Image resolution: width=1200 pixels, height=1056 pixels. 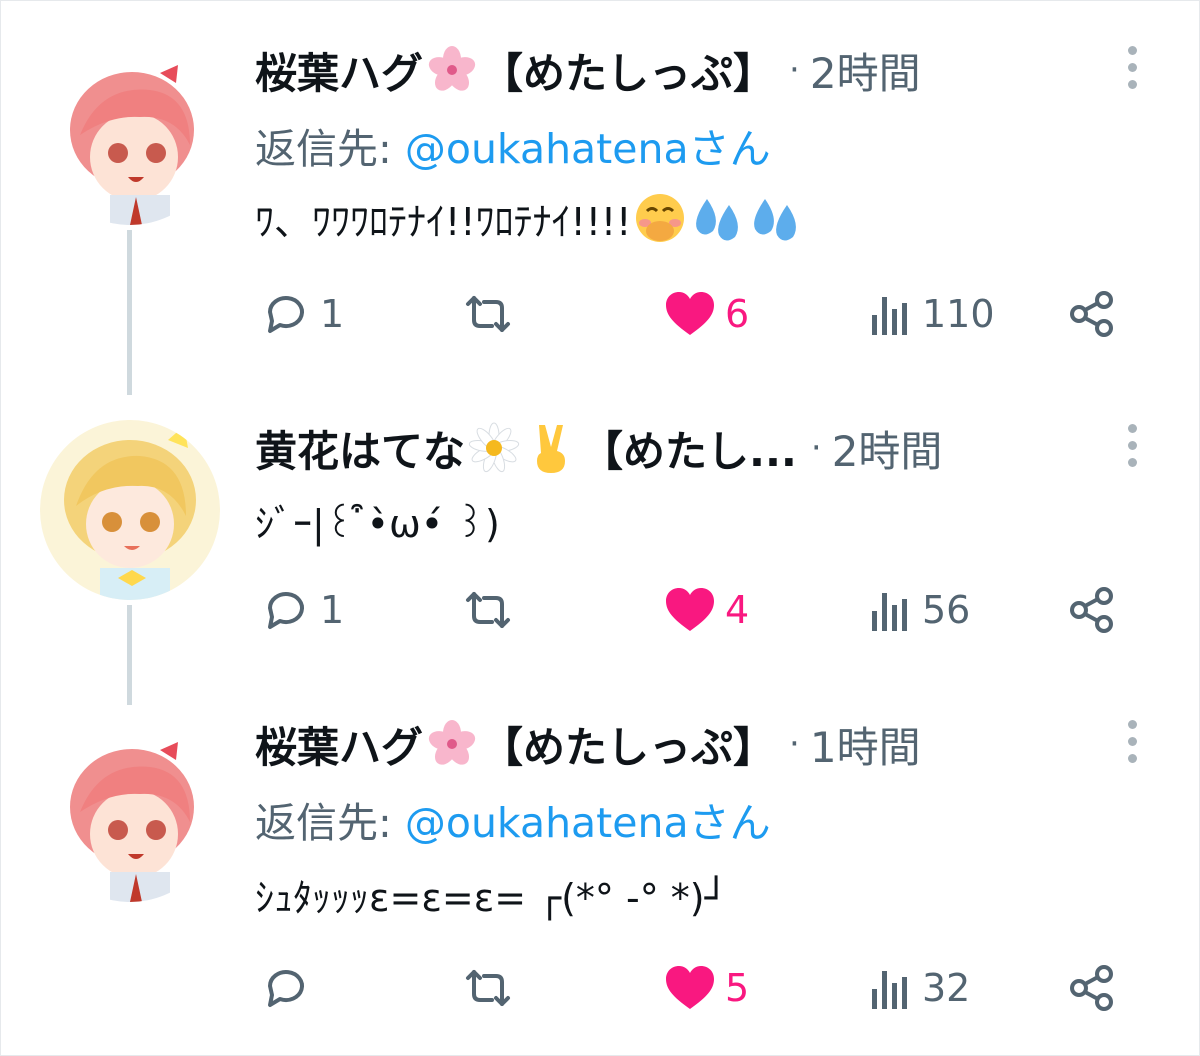 What do you see at coordinates (494, 447) in the screenshot?
I see `daisy-emoji` at bounding box center [494, 447].